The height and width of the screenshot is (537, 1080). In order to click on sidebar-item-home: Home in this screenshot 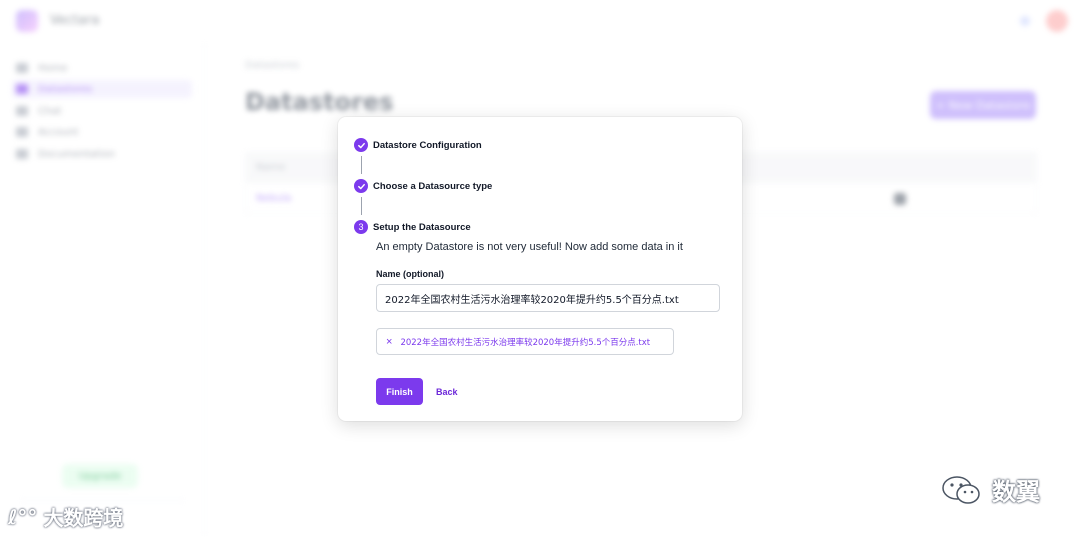, I will do `click(102, 68)`.